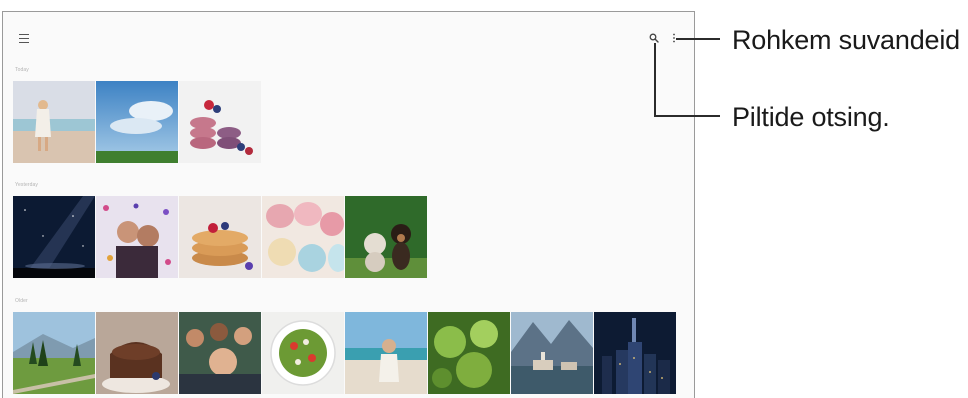 The height and width of the screenshot is (398, 968). Describe the element at coordinates (21, 301) in the screenshot. I see `section-label-older: Older` at that location.